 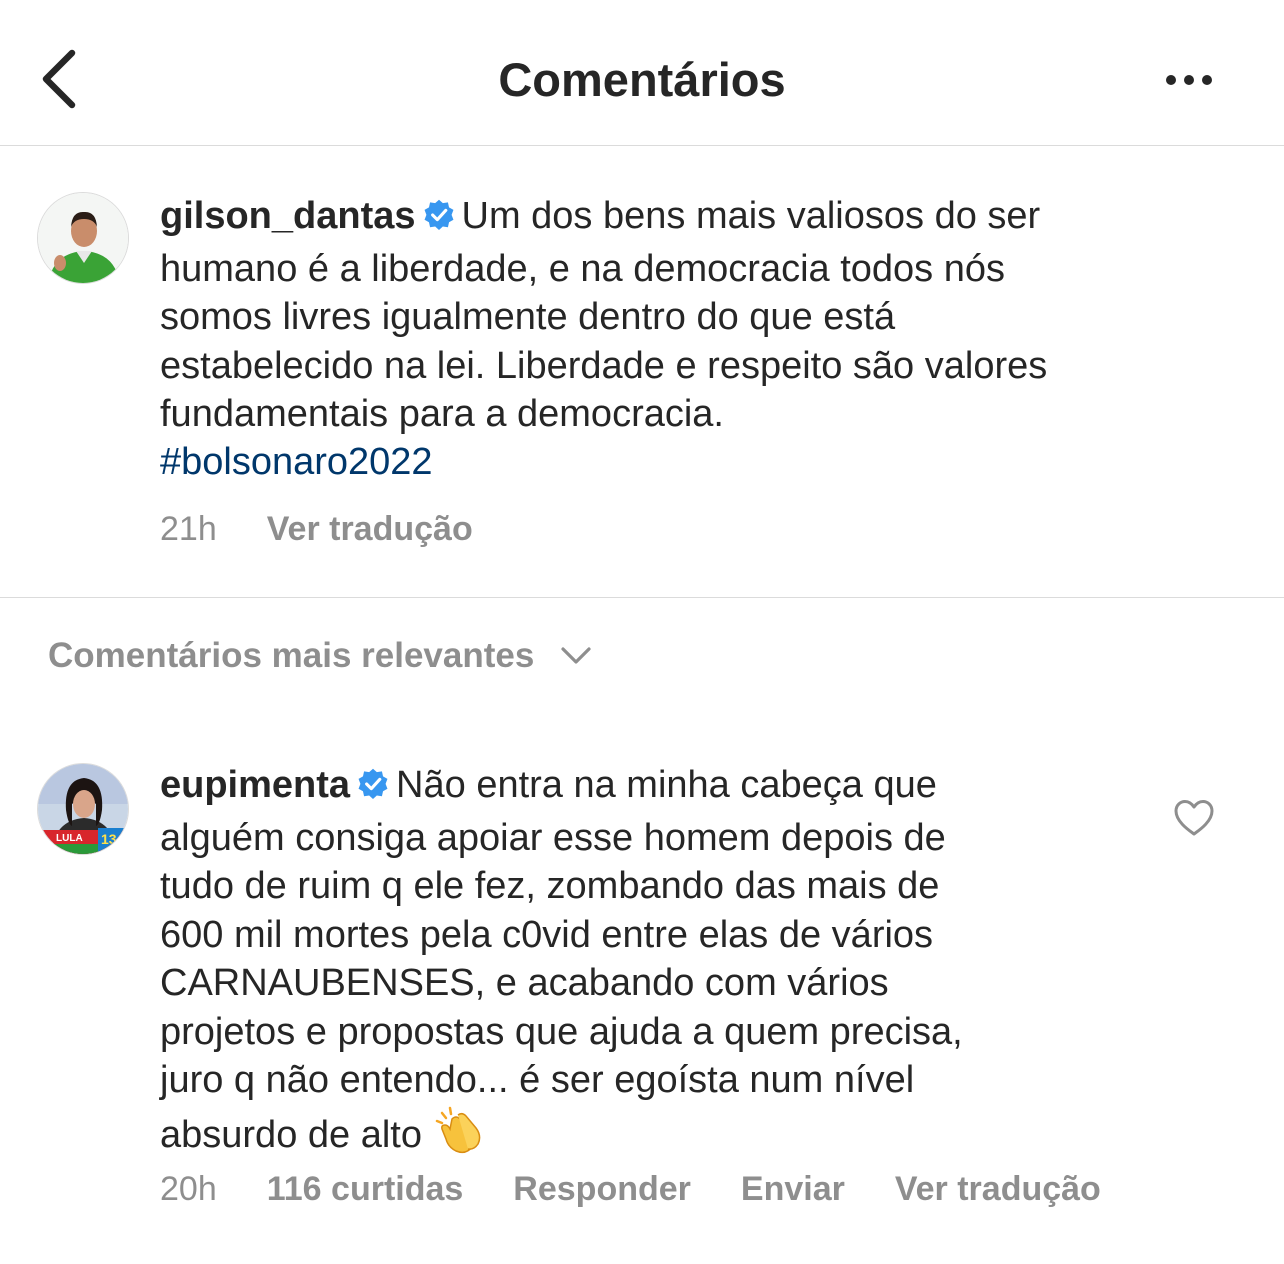 What do you see at coordinates (291, 1134) in the screenshot?
I see `comment-line-text: absurdo de alto` at bounding box center [291, 1134].